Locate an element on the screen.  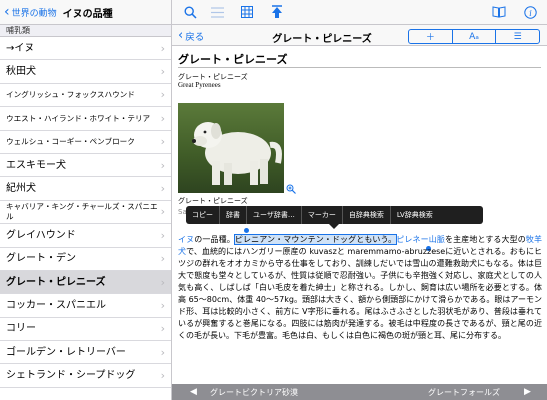
back-label: 世界の動物 is located at coordinates (34, 13).